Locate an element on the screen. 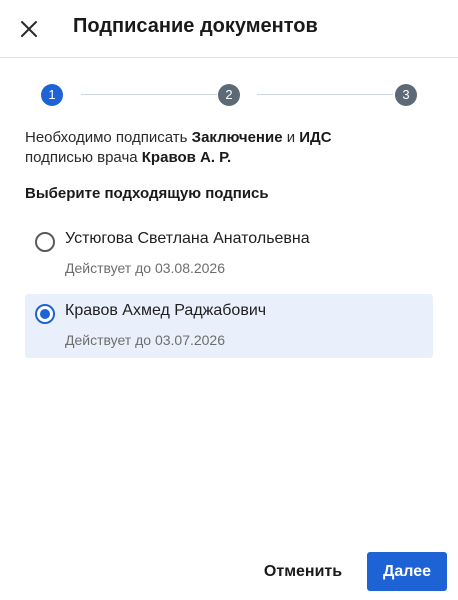 This screenshot has width=458, height=600. step-1: 1 is located at coordinates (52, 95).